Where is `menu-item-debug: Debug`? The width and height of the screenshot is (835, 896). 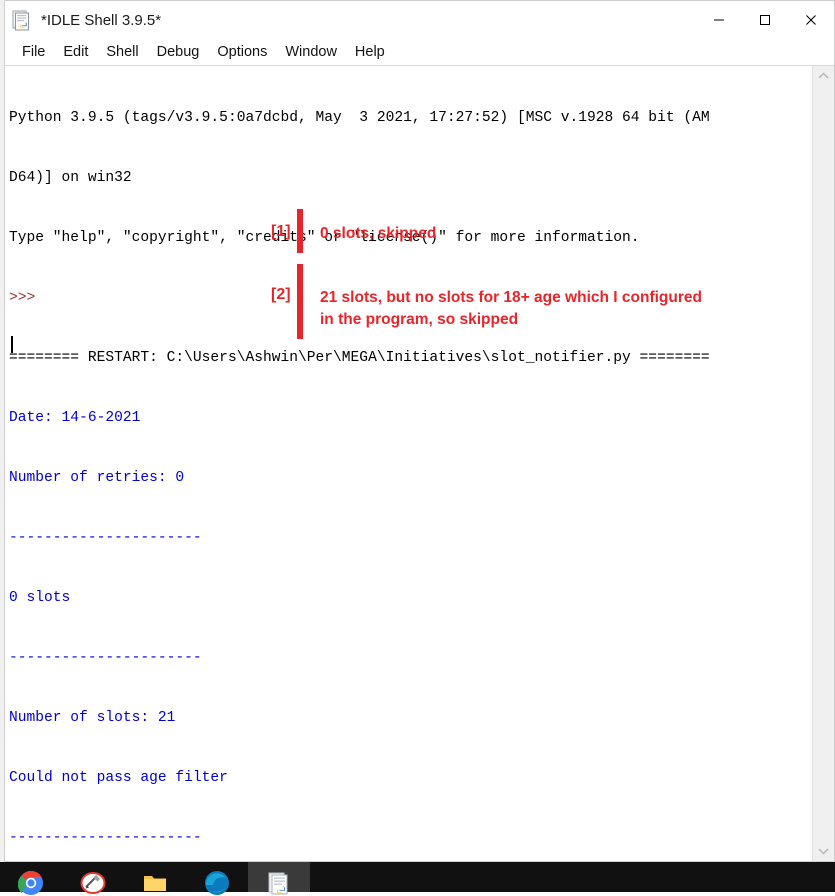
menu-item-debug: Debug is located at coordinates (178, 52).